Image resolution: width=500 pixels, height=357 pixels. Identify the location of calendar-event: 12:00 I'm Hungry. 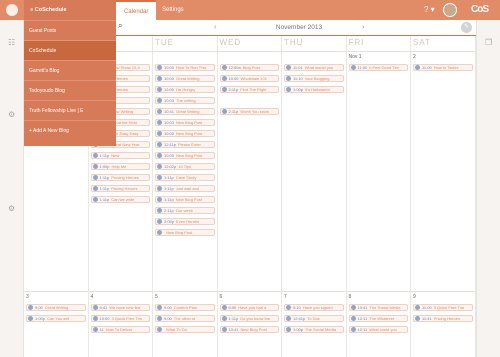
(185, 89).